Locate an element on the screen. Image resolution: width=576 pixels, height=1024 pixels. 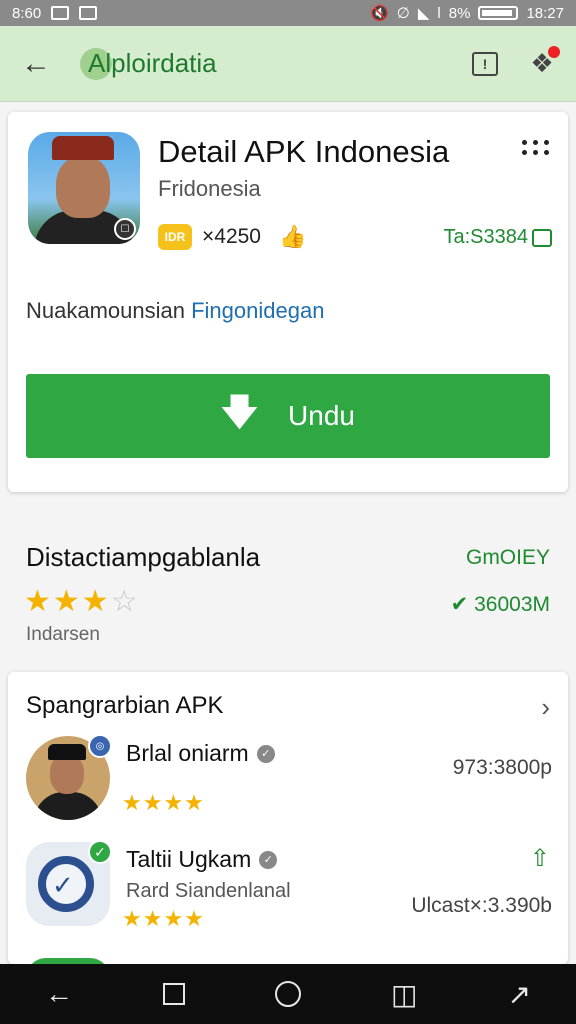
app-description: Nuakamounsian Fingonidegan is located at coordinates (175, 311).